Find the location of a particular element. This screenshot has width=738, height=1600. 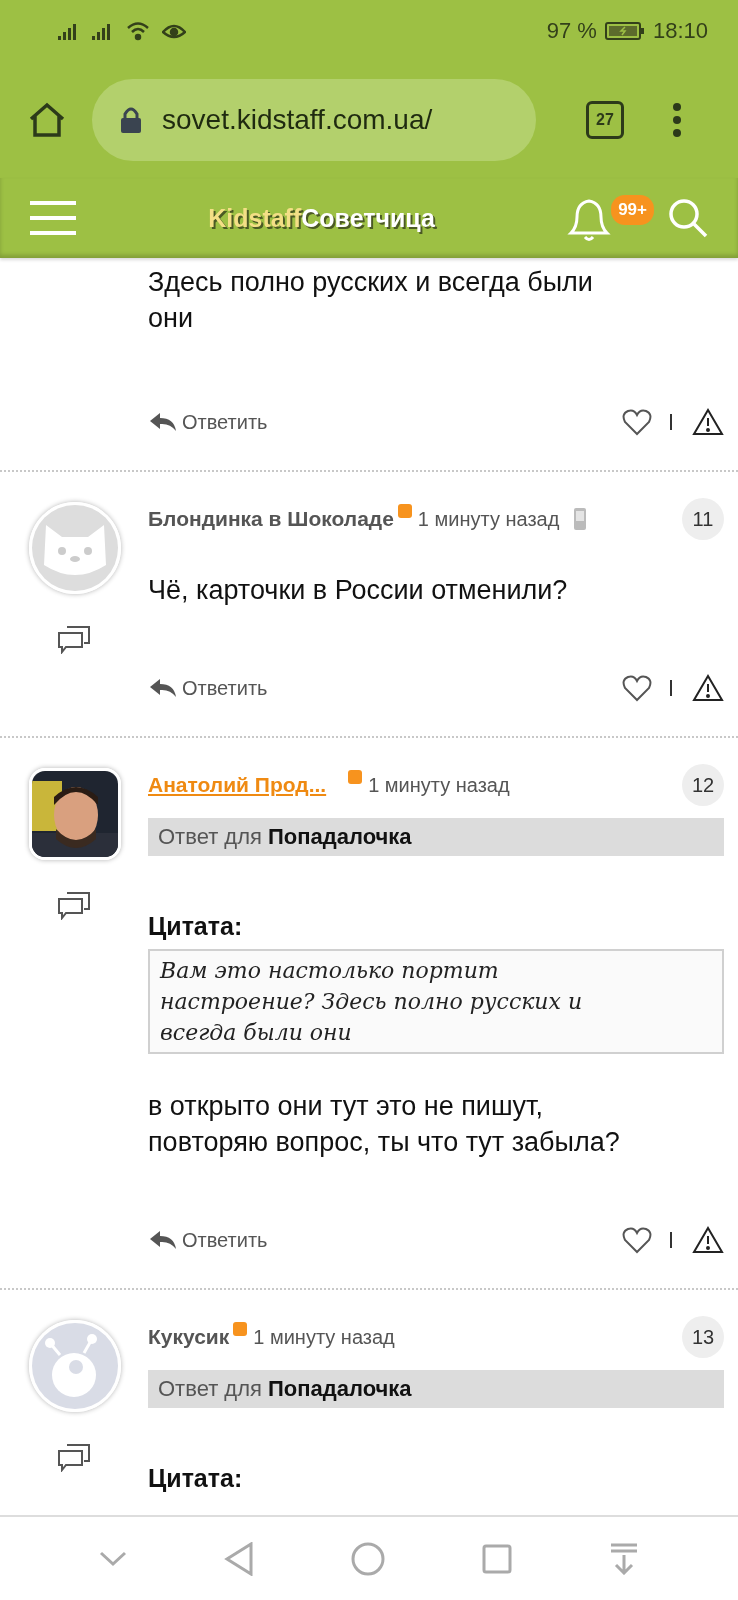

eye-icon is located at coordinates (174, 31).